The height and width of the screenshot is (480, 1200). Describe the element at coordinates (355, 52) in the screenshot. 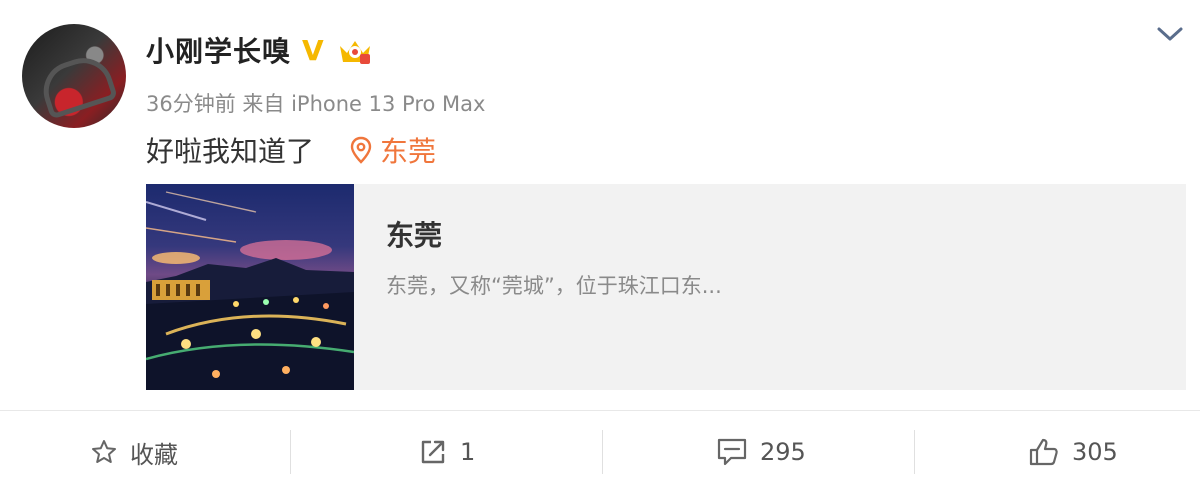

I see `crown-badge-icon` at that location.